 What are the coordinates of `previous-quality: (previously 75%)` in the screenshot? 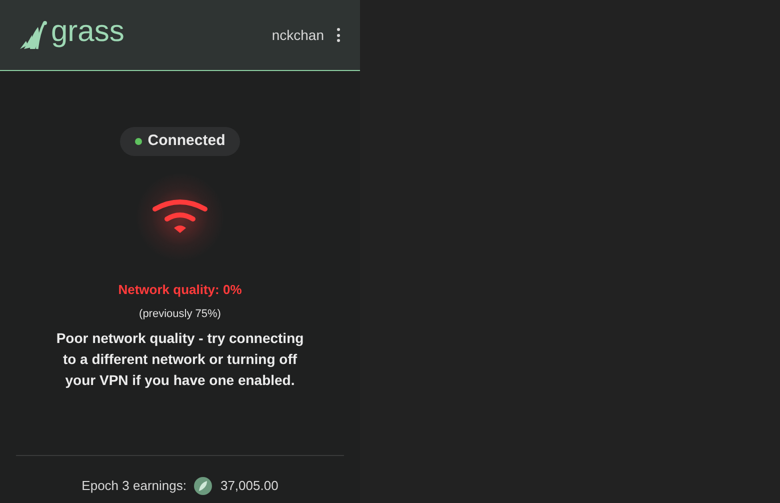 It's located at (180, 314).